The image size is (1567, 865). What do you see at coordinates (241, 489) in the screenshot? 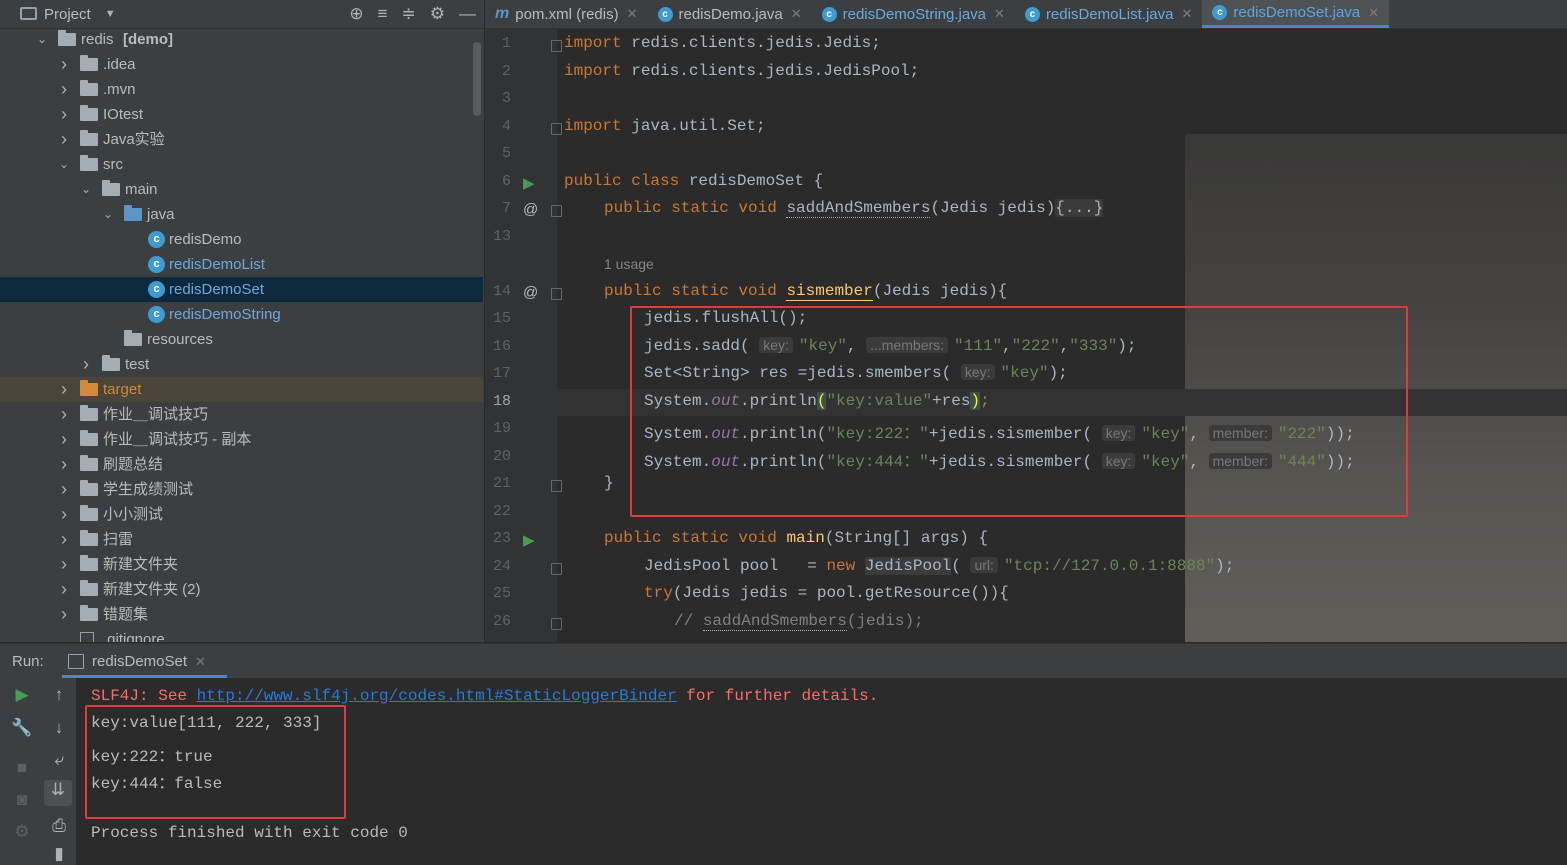
I see `tree-item: › 学生成绩测试` at bounding box center [241, 489].